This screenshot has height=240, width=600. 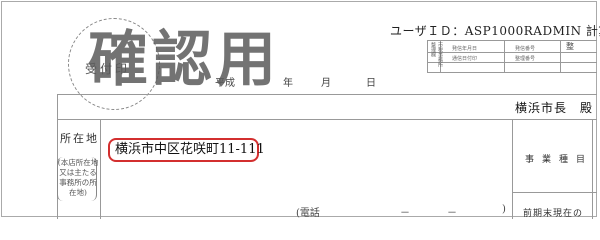 I want to click on table-cell: 発信年月日, so click(x=465, y=49).